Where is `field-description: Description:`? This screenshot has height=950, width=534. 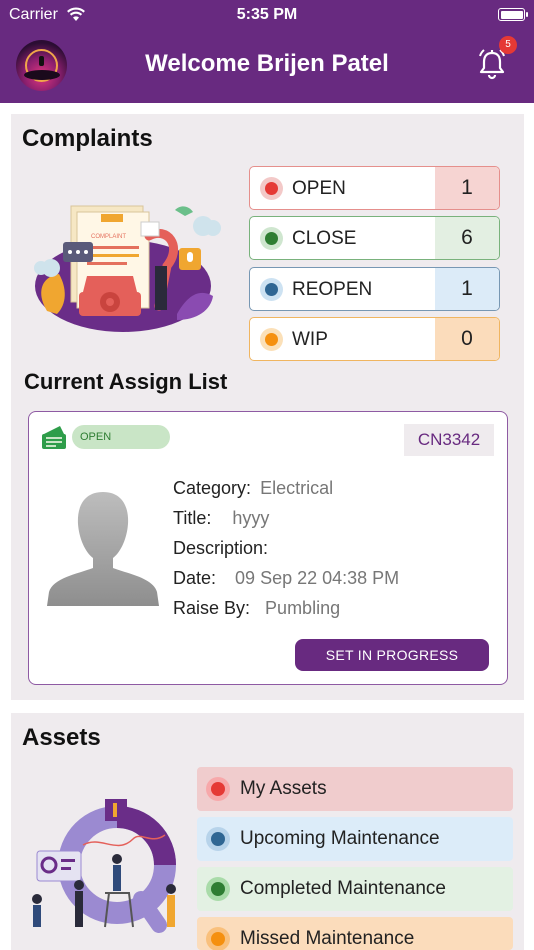
field-description: Description: is located at coordinates (220, 548).